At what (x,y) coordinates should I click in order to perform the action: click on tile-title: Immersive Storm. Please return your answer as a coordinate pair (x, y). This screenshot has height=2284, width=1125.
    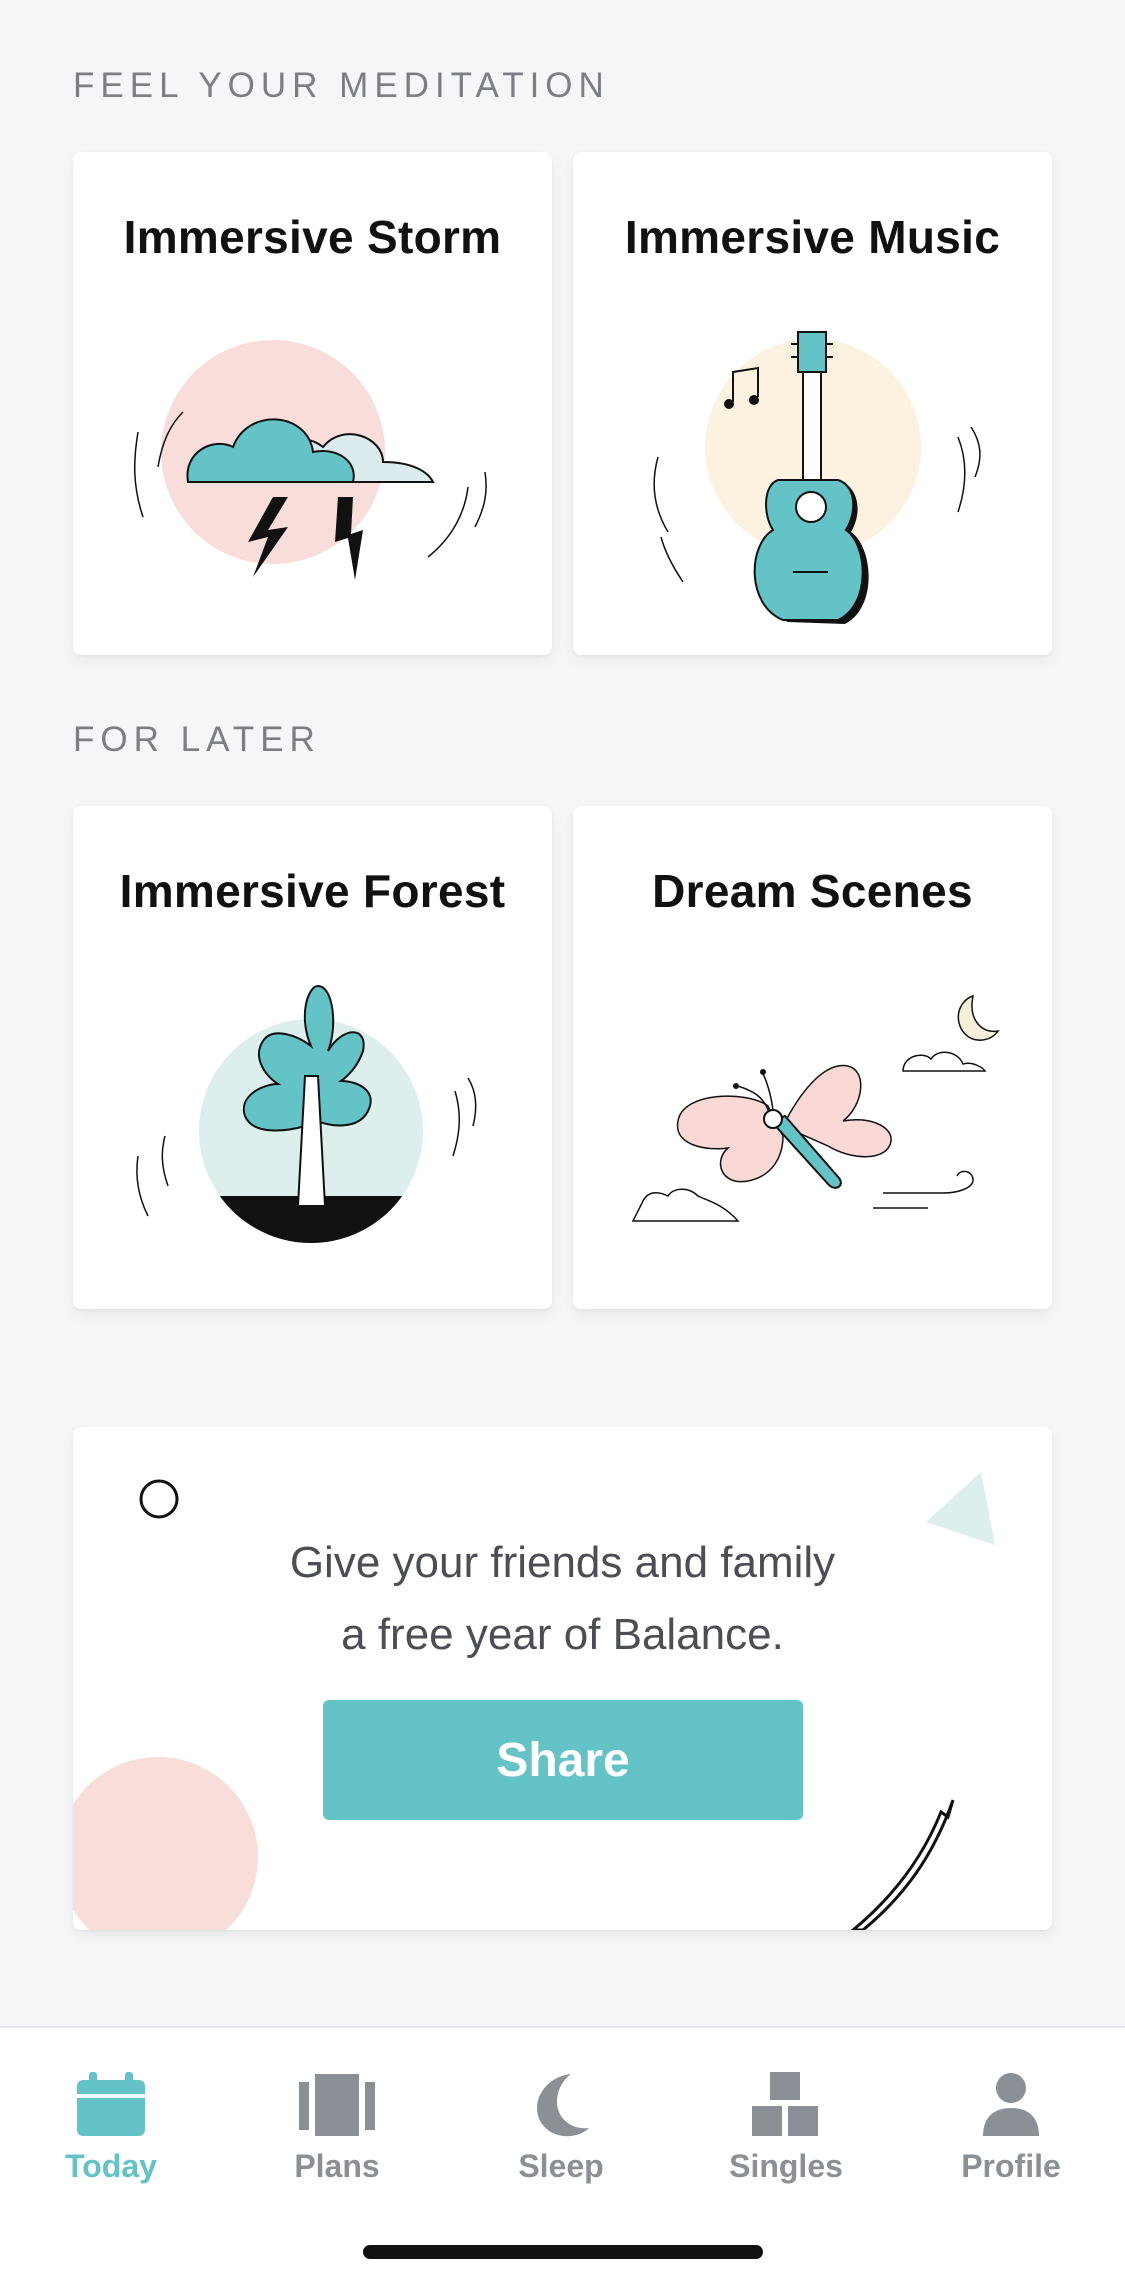
    Looking at the image, I should click on (312, 237).